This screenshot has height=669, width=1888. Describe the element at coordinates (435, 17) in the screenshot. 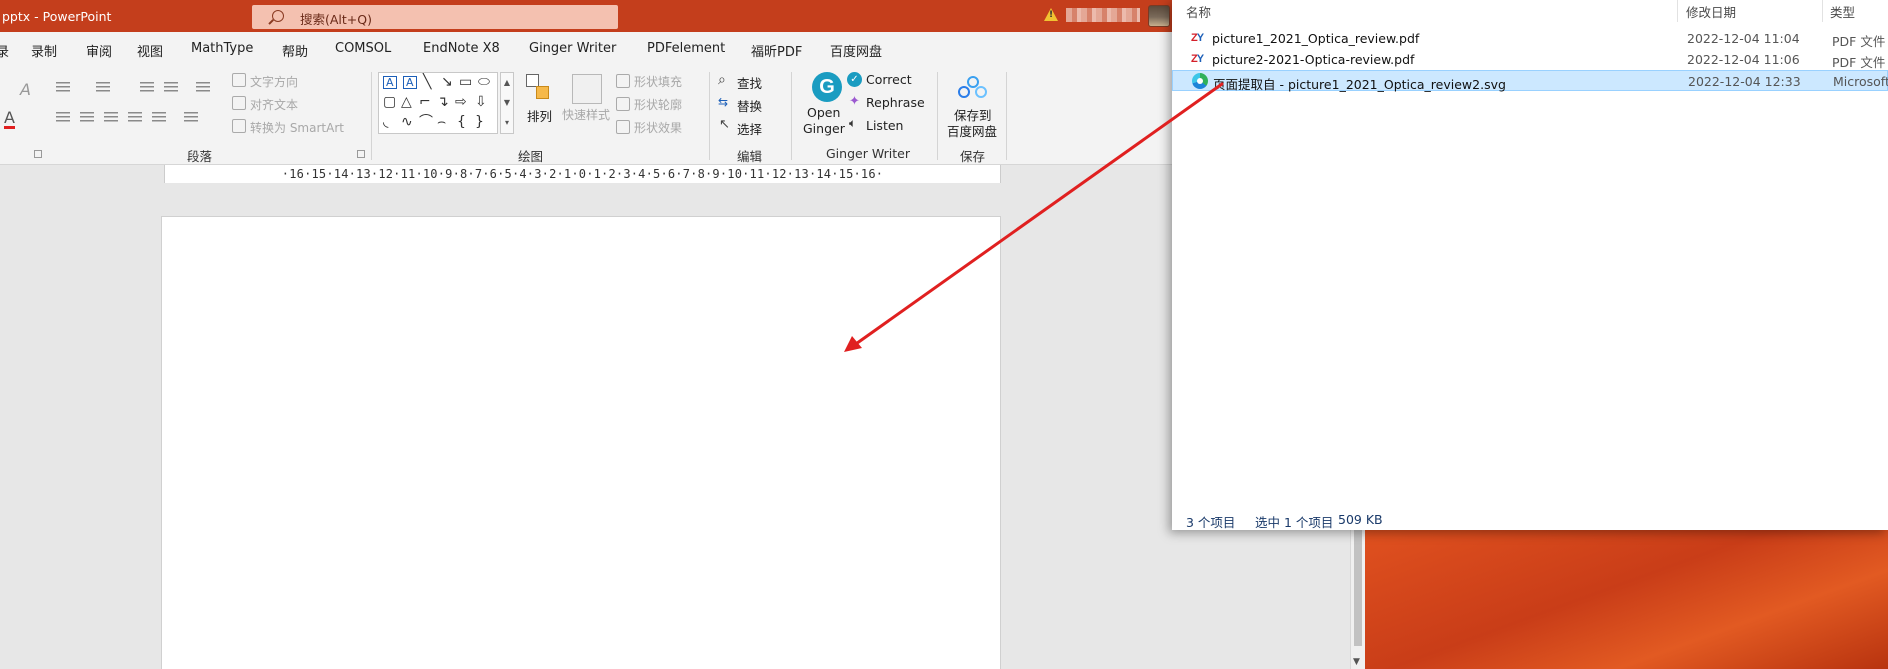

I see `search-box: 搜索(Alt+Q)` at that location.